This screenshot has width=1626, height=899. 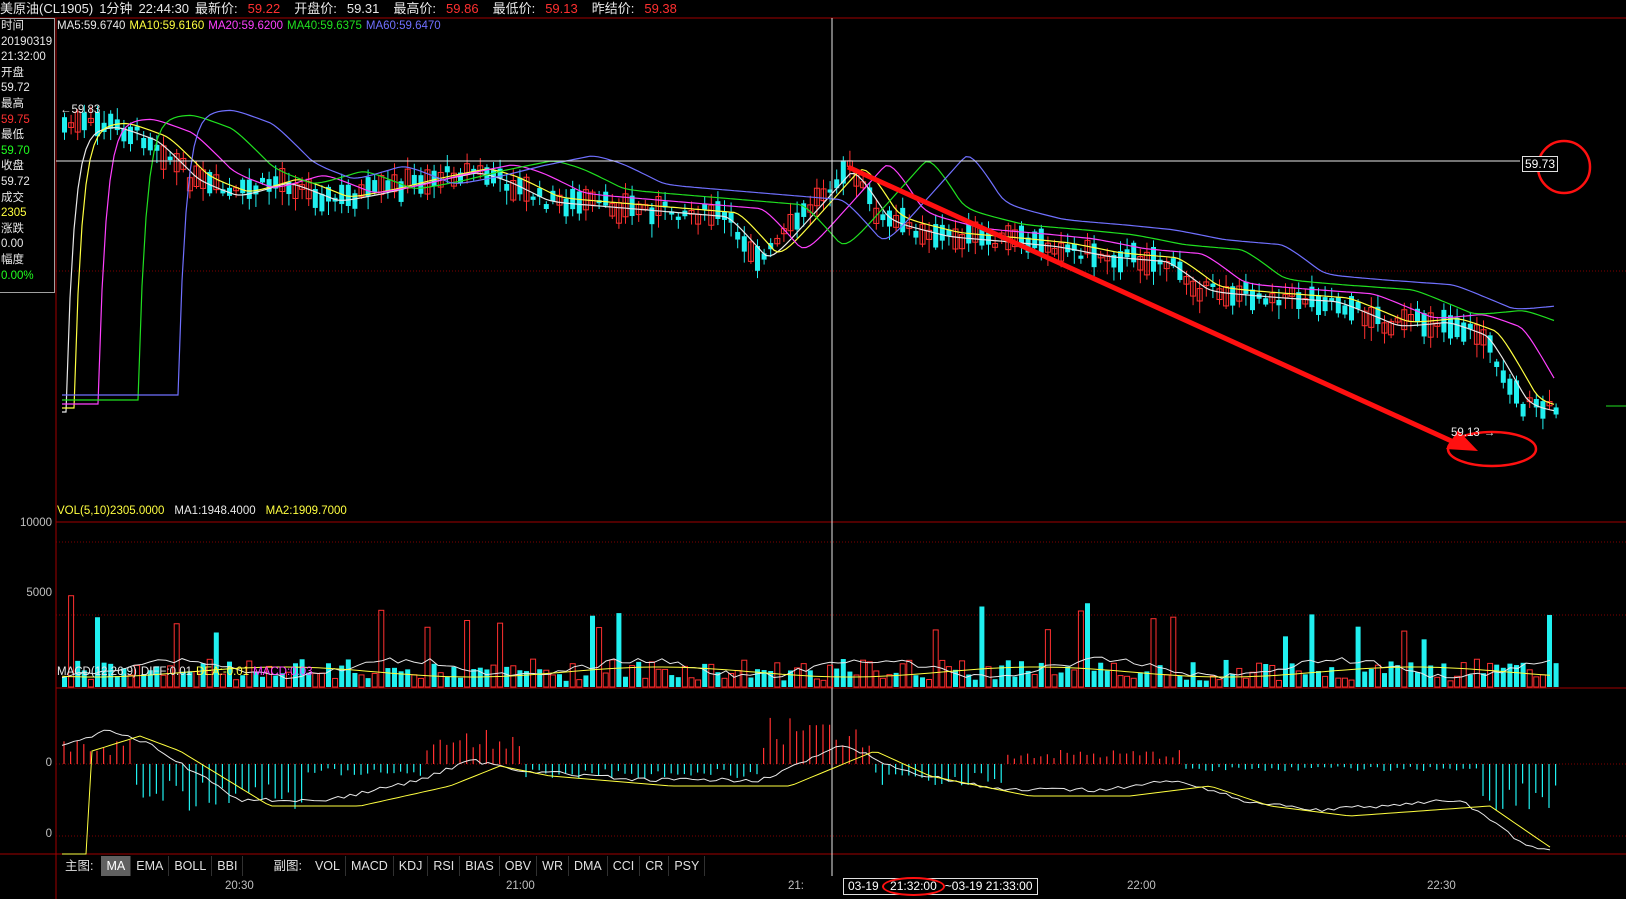 What do you see at coordinates (553, 866) in the screenshot?
I see `tab-wr: WR` at bounding box center [553, 866].